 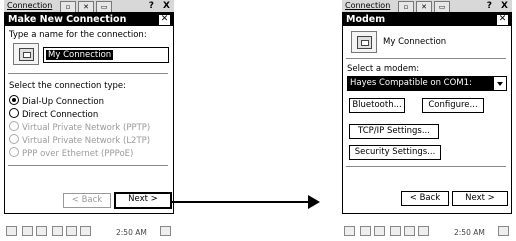 What do you see at coordinates (366, 19) in the screenshot?
I see `dialog-title: Modem` at bounding box center [366, 19].